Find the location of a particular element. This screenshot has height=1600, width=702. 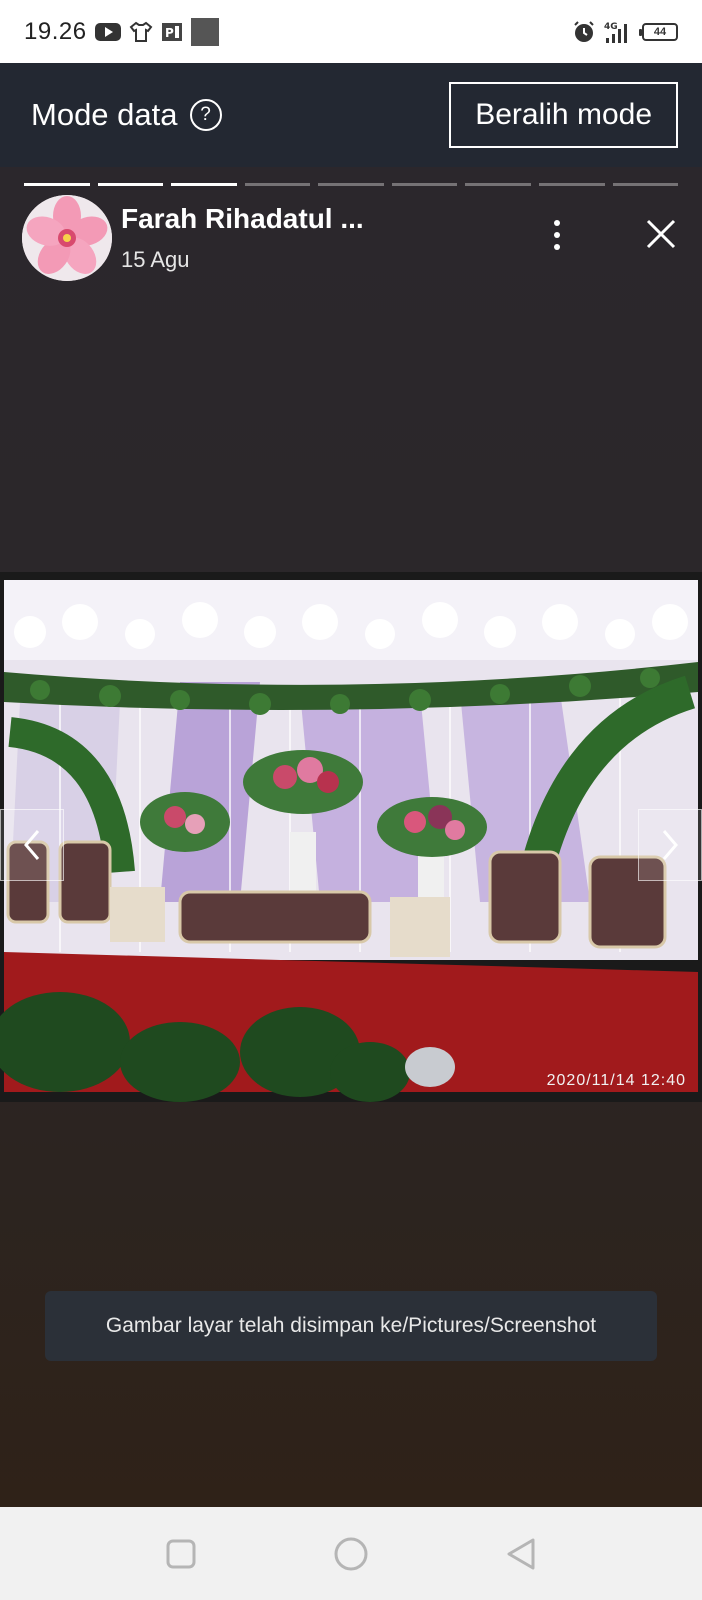

story-progress is located at coordinates (351, 184).